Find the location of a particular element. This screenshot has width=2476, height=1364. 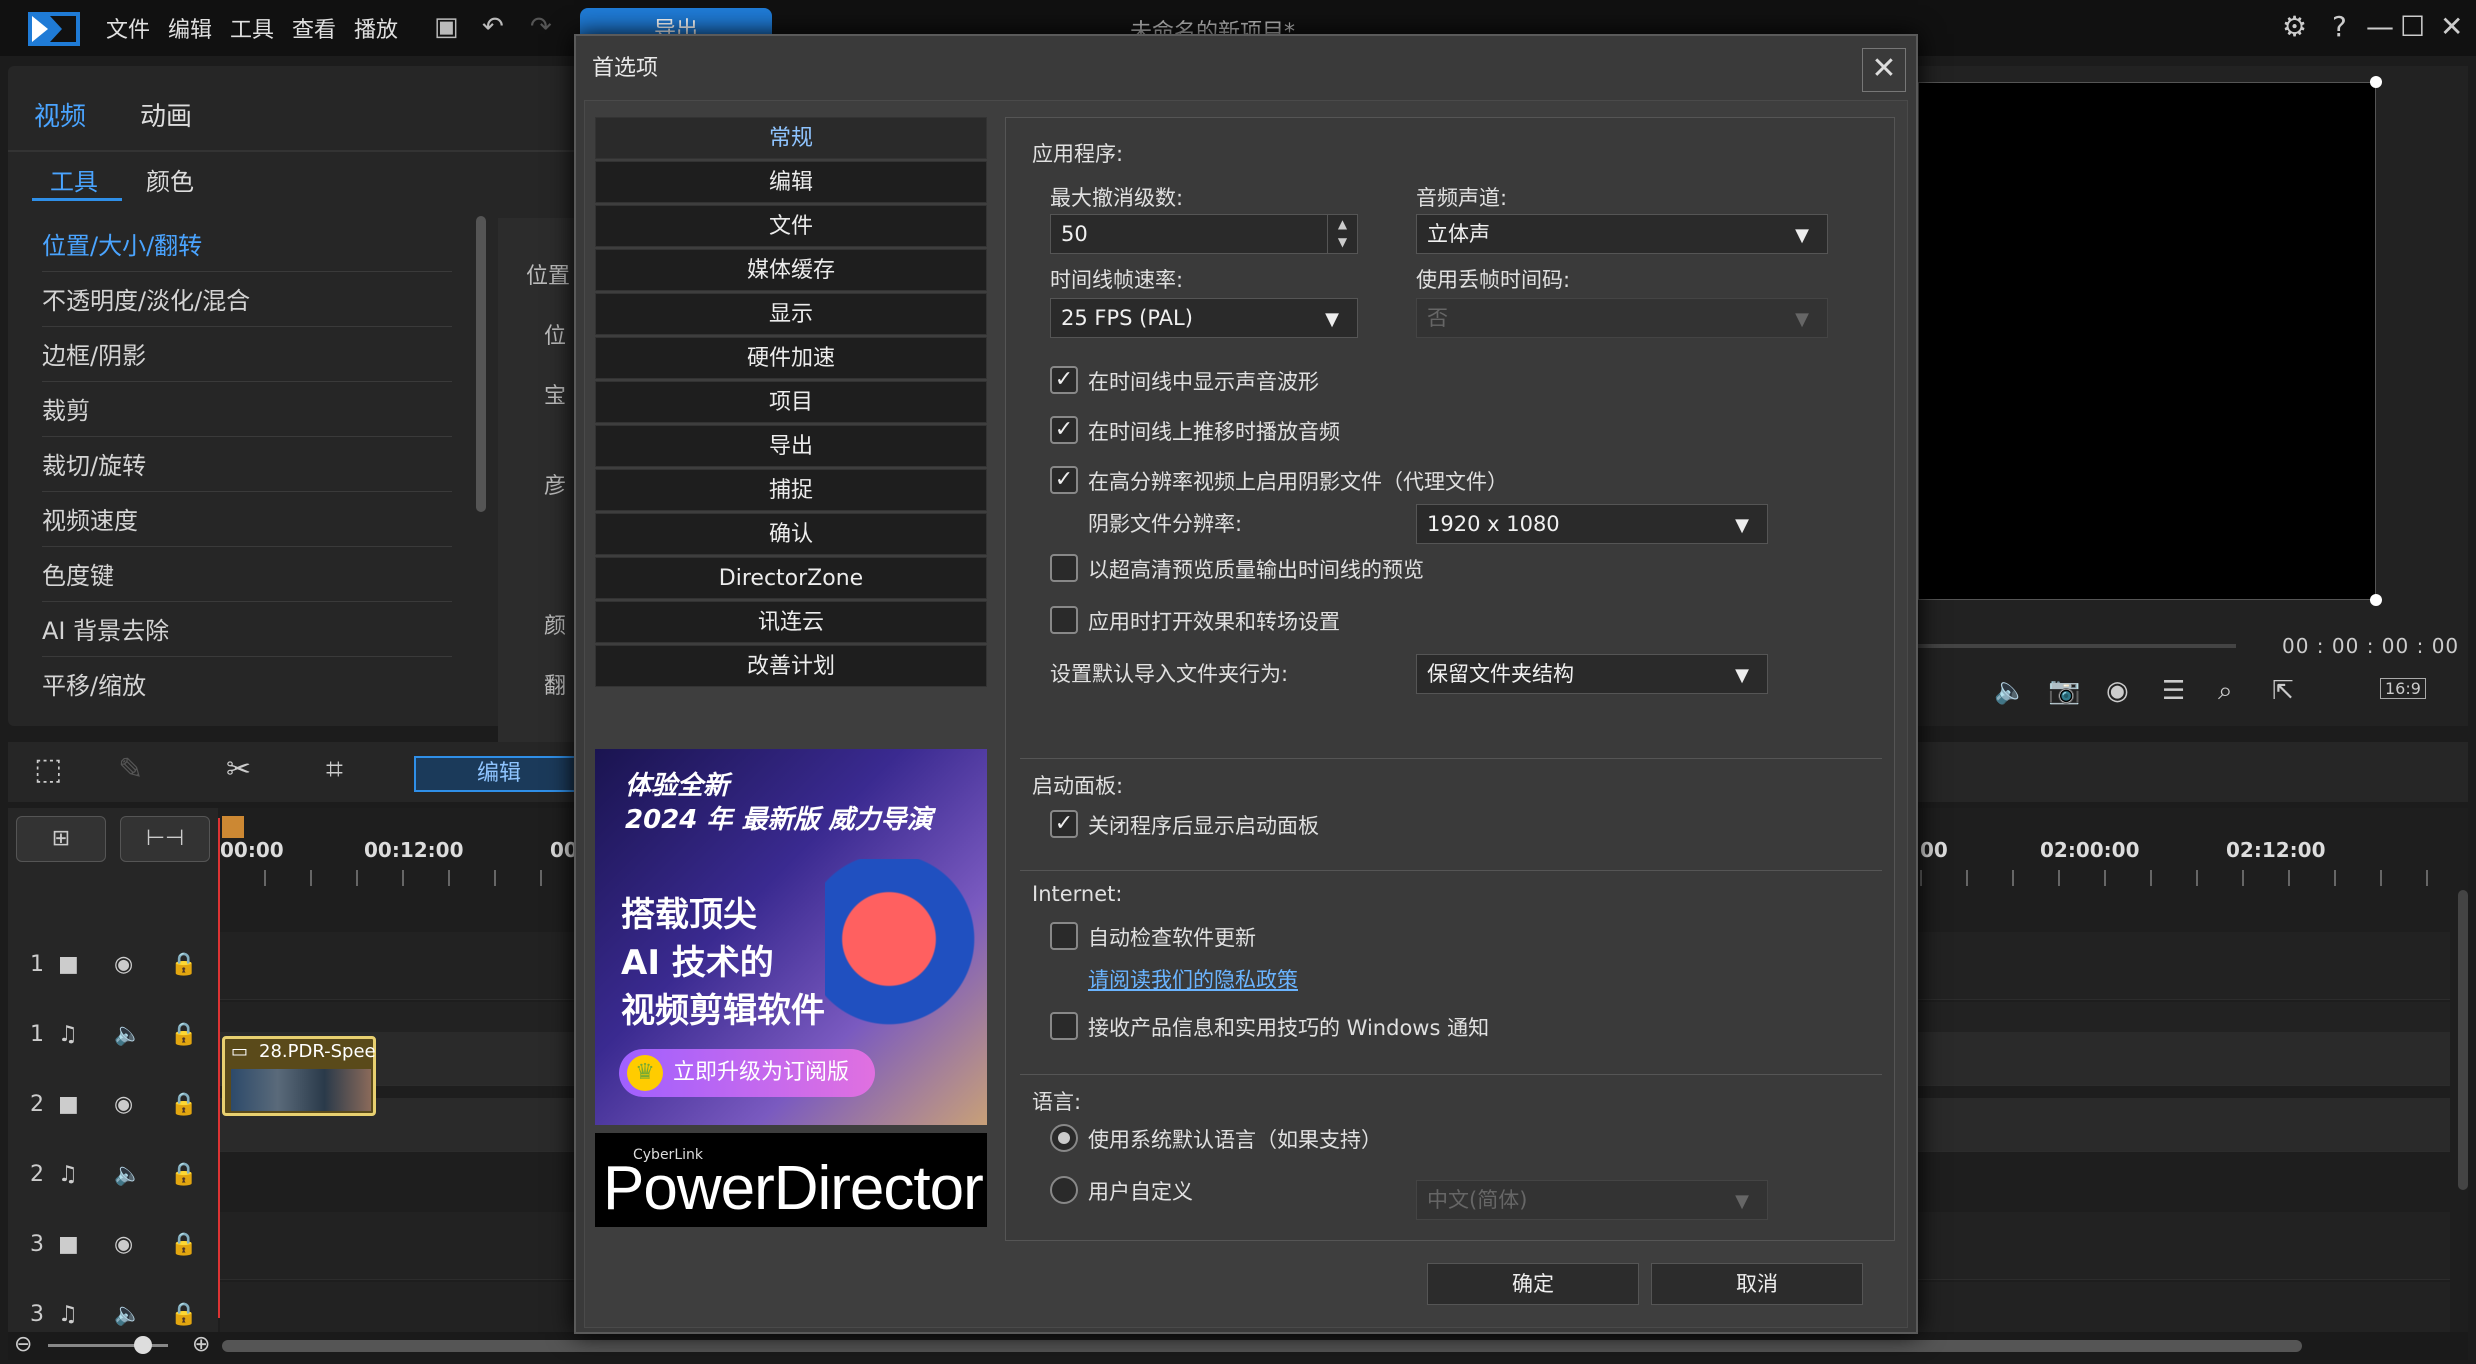

nav-directorzone: DirectorZone is located at coordinates (791, 578).